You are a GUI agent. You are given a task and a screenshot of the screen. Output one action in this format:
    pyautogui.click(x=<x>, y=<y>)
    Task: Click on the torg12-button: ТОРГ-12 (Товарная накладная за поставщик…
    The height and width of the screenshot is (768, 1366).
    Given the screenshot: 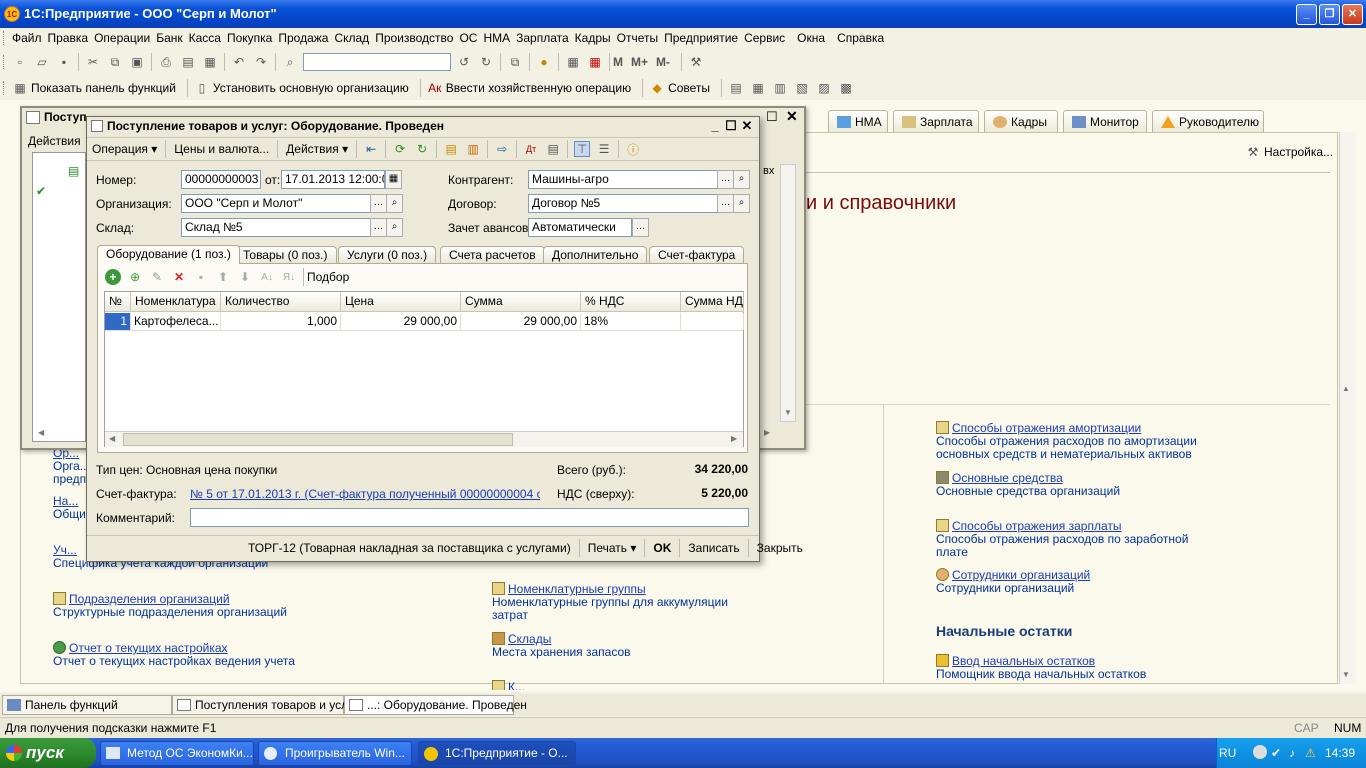 What is the action you would take?
    pyautogui.click(x=409, y=548)
    